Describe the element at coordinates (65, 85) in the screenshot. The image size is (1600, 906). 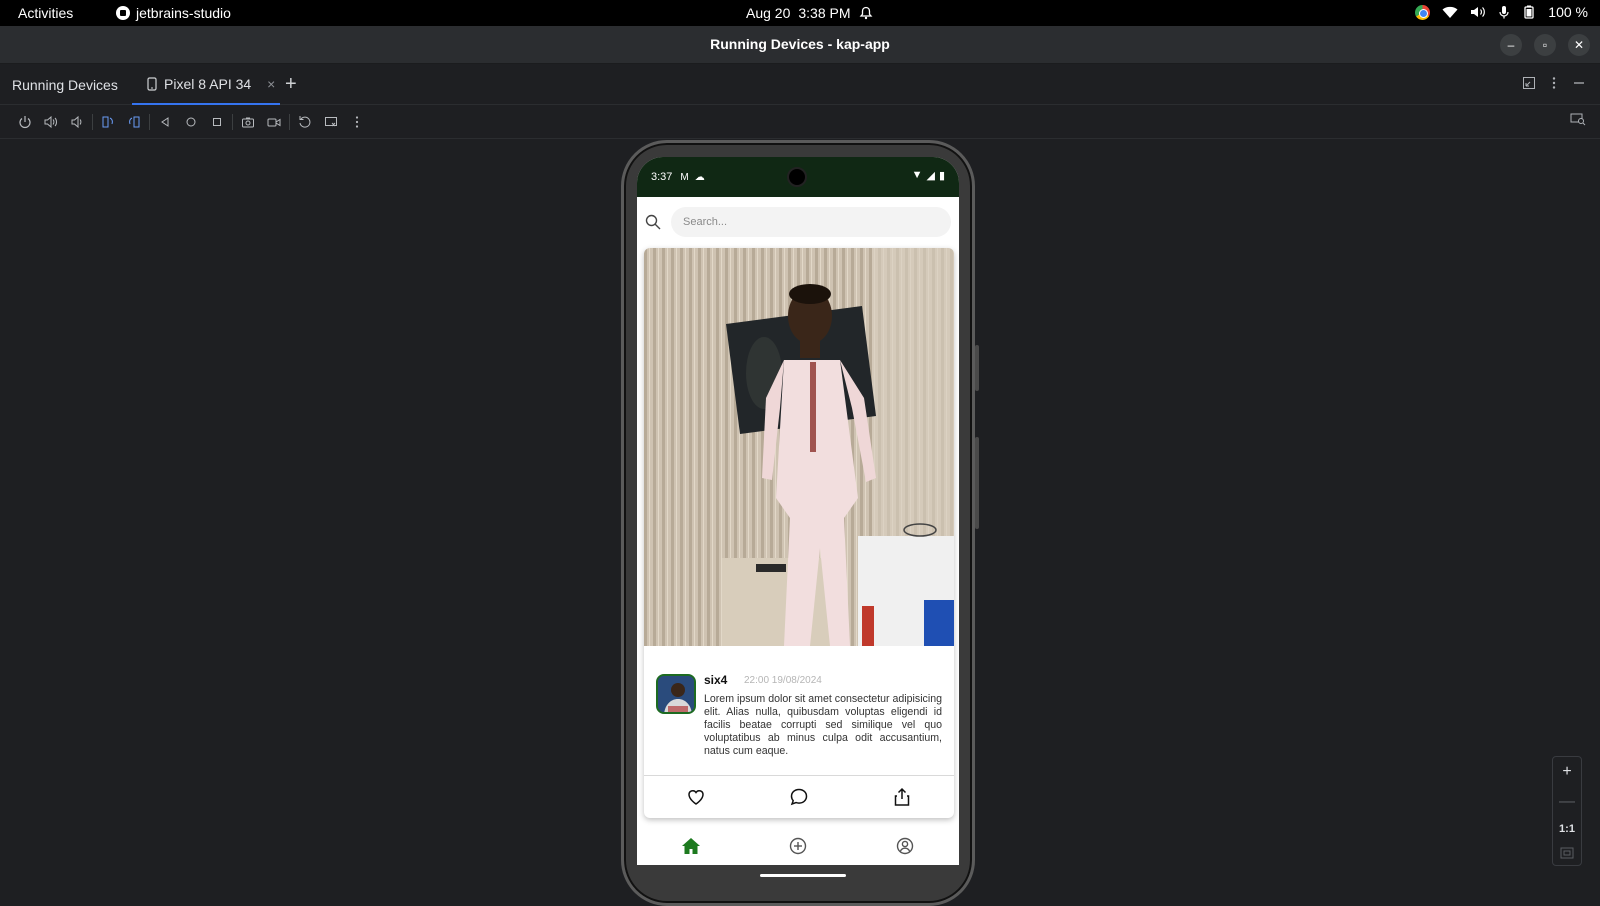
I see `tool-window-title: Running Devices` at that location.